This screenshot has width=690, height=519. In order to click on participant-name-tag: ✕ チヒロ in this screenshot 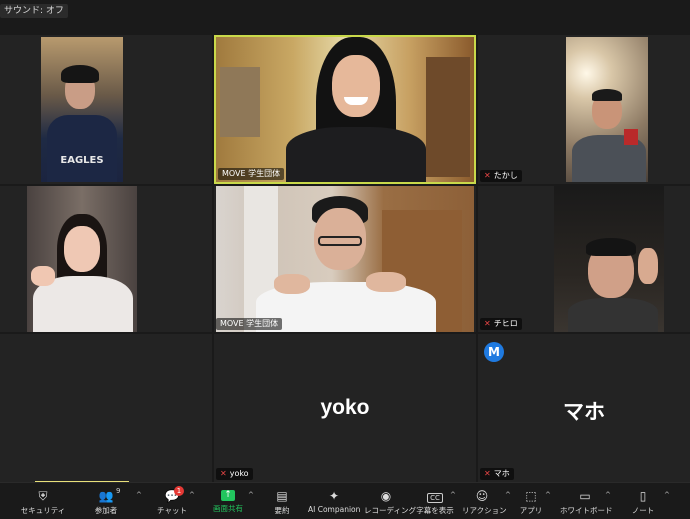, I will do `click(501, 324)`.